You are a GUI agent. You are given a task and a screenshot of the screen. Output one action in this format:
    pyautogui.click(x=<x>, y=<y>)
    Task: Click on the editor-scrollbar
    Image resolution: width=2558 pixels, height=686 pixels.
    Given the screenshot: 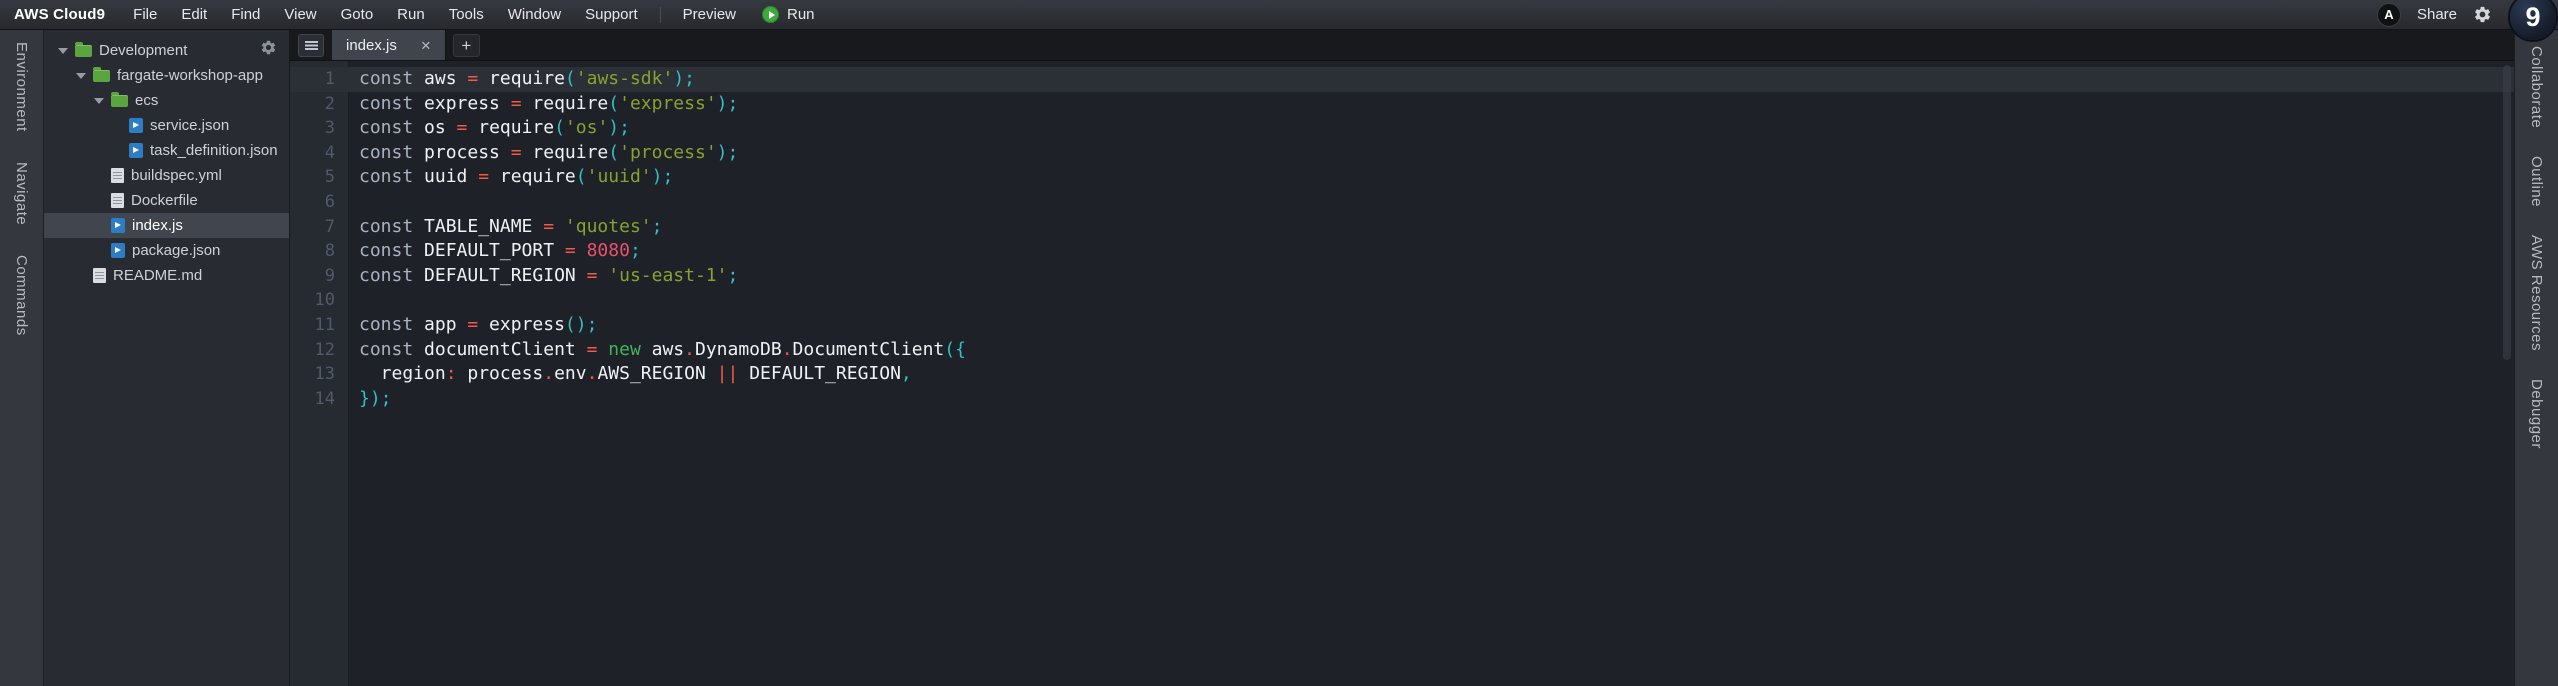 What is the action you would take?
    pyautogui.click(x=2507, y=212)
    